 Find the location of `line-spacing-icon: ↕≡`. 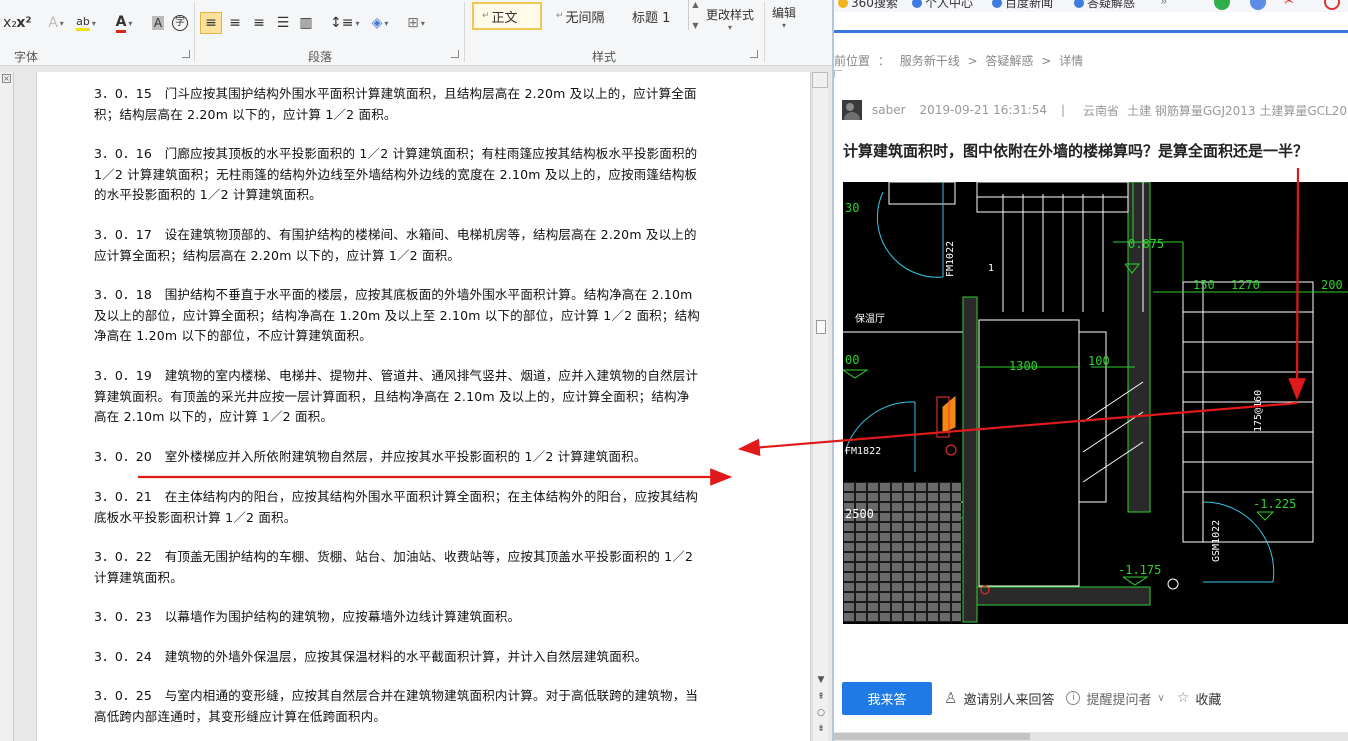

line-spacing-icon: ↕≡ is located at coordinates (342, 23).